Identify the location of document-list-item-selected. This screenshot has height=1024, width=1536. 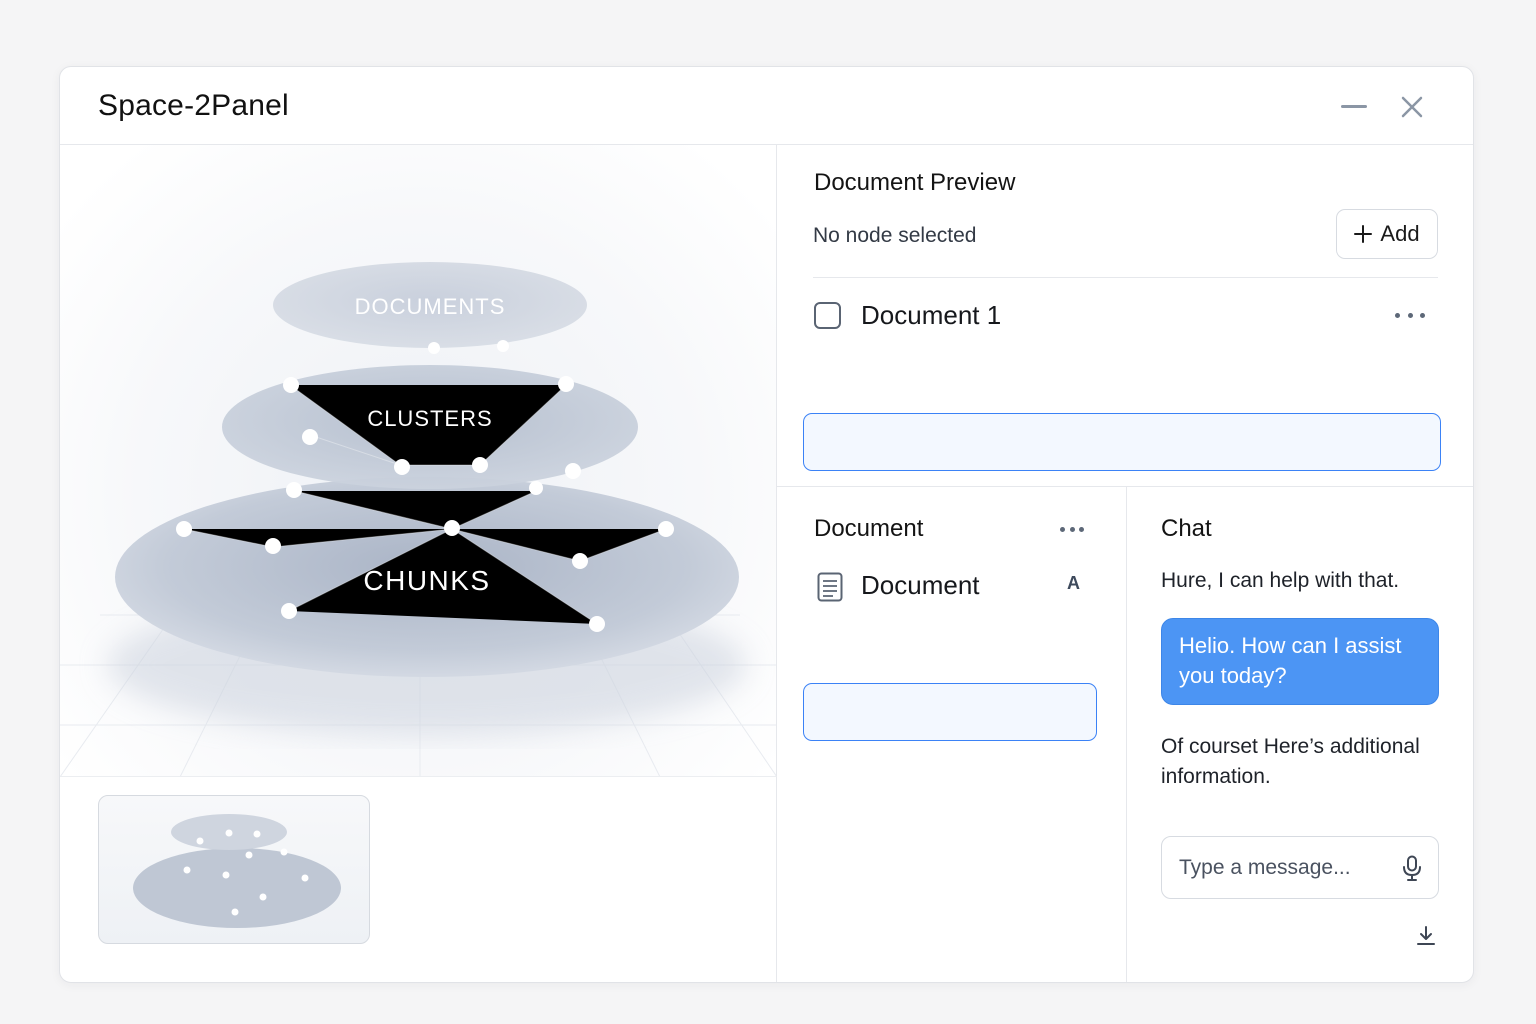
(950, 712).